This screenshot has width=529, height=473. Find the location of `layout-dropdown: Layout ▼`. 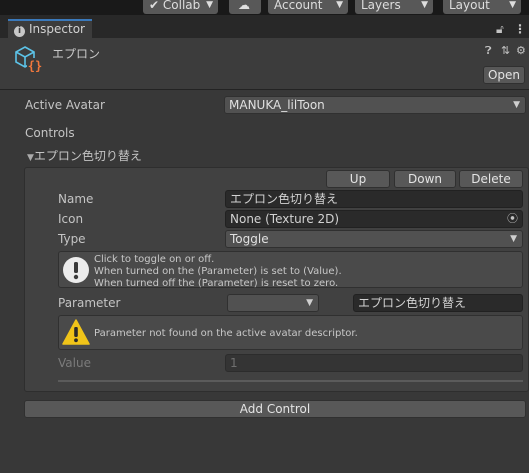

layout-dropdown: Layout ▼ is located at coordinates (482, 7).